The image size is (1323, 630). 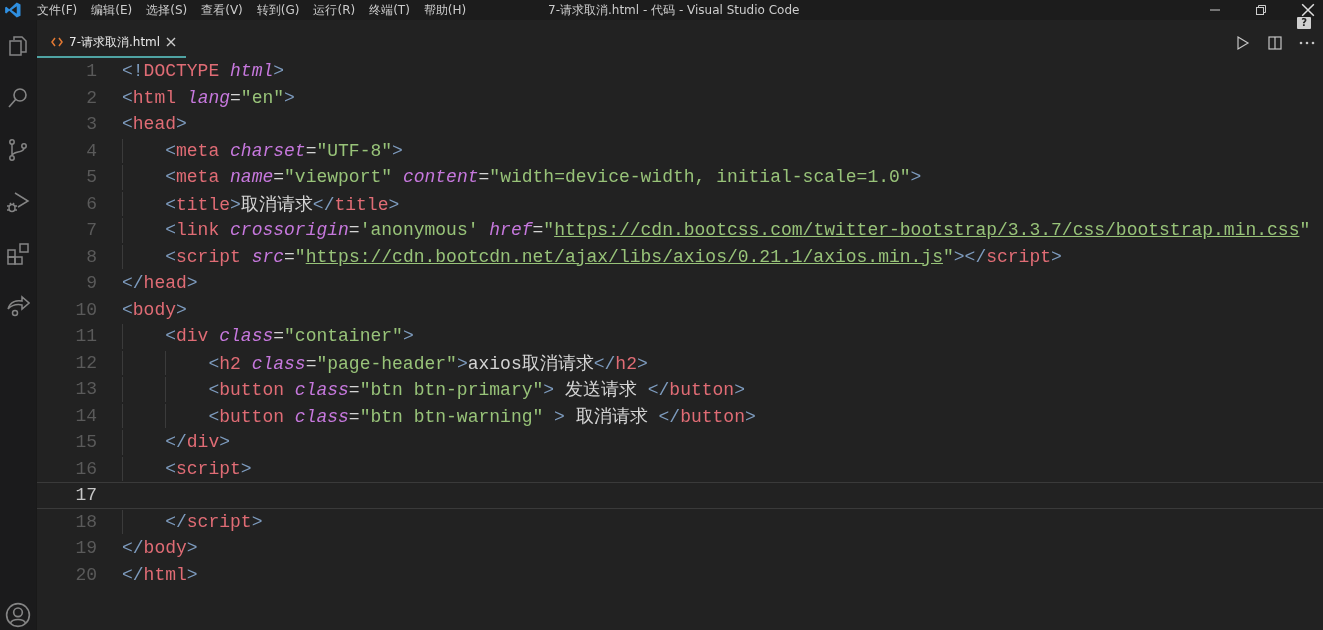 I want to click on split-editor-icon, so click(x=1275, y=43).